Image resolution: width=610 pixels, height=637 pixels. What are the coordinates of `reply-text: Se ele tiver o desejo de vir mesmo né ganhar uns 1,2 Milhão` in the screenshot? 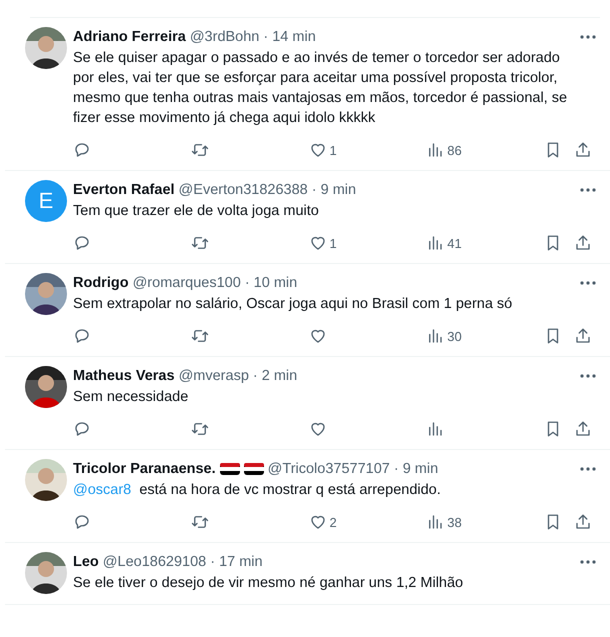 It's located at (268, 583).